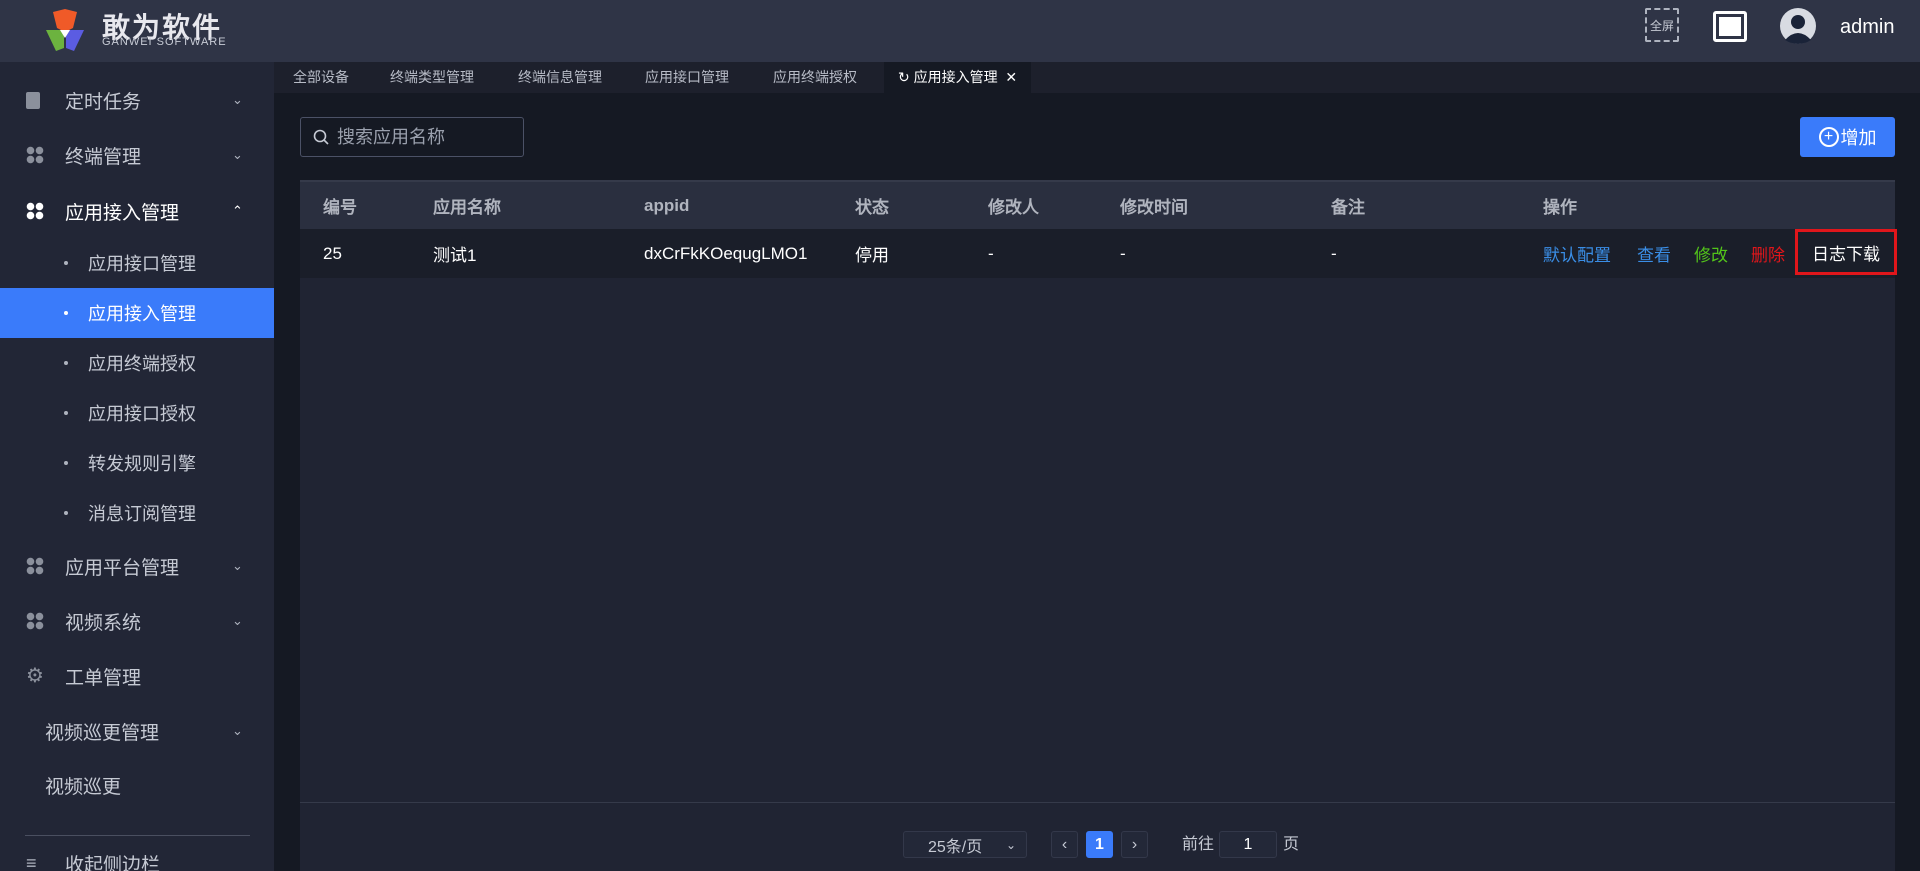 The height and width of the screenshot is (871, 1920). I want to click on prev-page-button: ‹, so click(1064, 844).